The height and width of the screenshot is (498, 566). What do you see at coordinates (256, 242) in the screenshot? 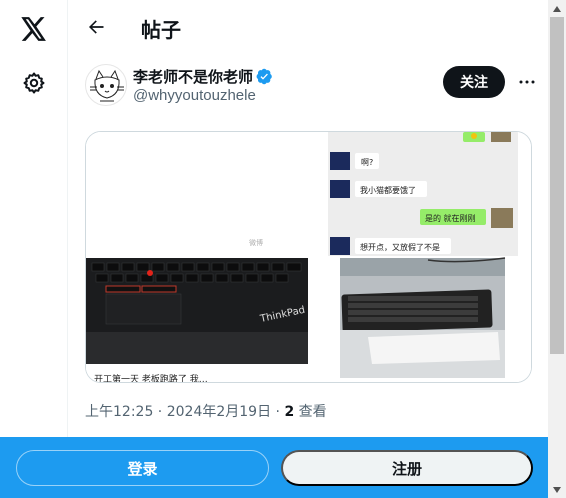
I see `image-watermark: 微博` at bounding box center [256, 242].